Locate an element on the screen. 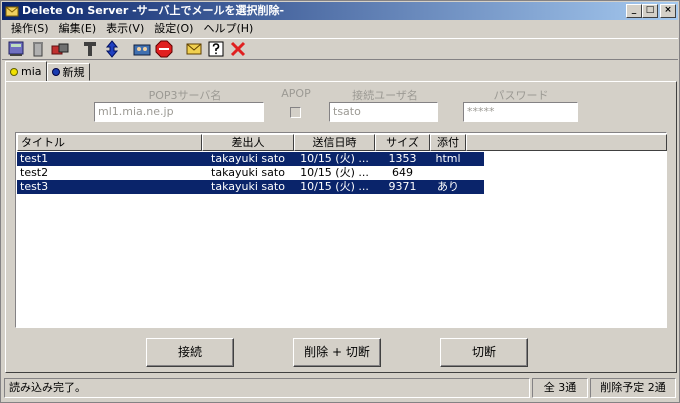 The width and height of the screenshot is (680, 403). disconnect-button: 切断 is located at coordinates (484, 352).